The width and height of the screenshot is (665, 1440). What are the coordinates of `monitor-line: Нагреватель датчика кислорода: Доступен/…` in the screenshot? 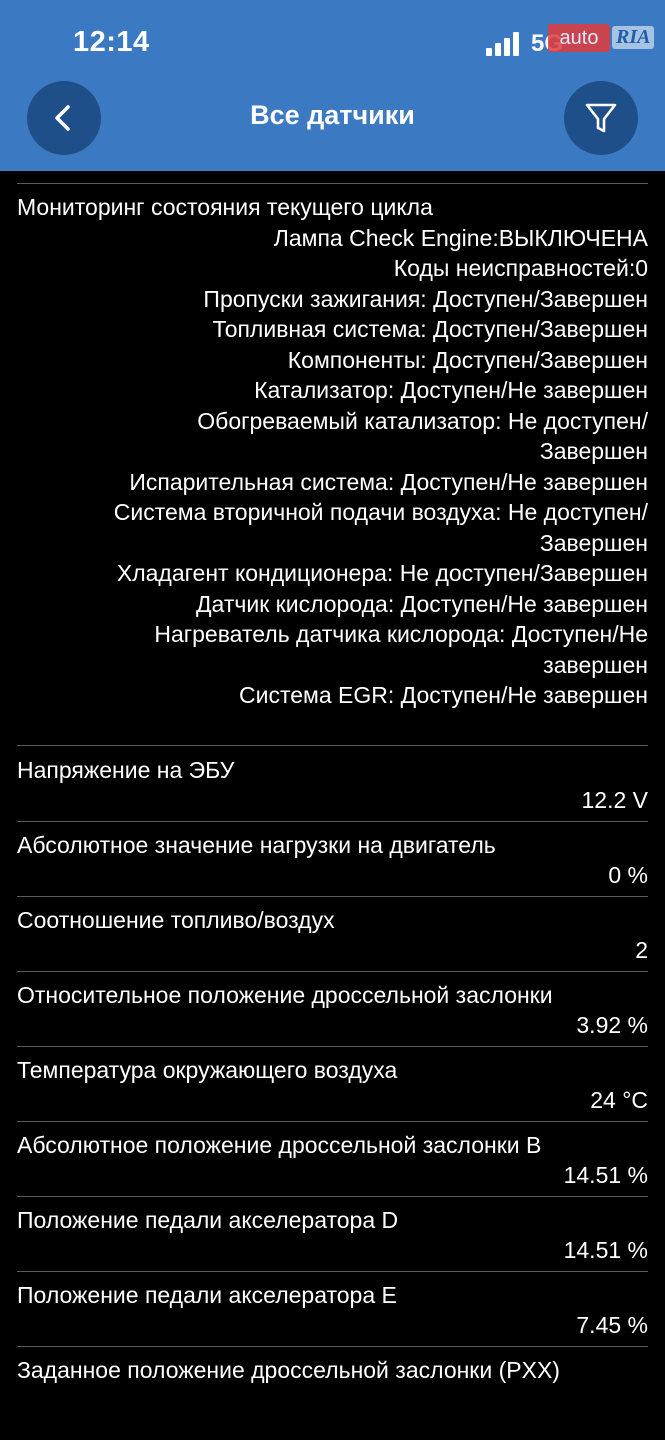 It's located at (401, 634).